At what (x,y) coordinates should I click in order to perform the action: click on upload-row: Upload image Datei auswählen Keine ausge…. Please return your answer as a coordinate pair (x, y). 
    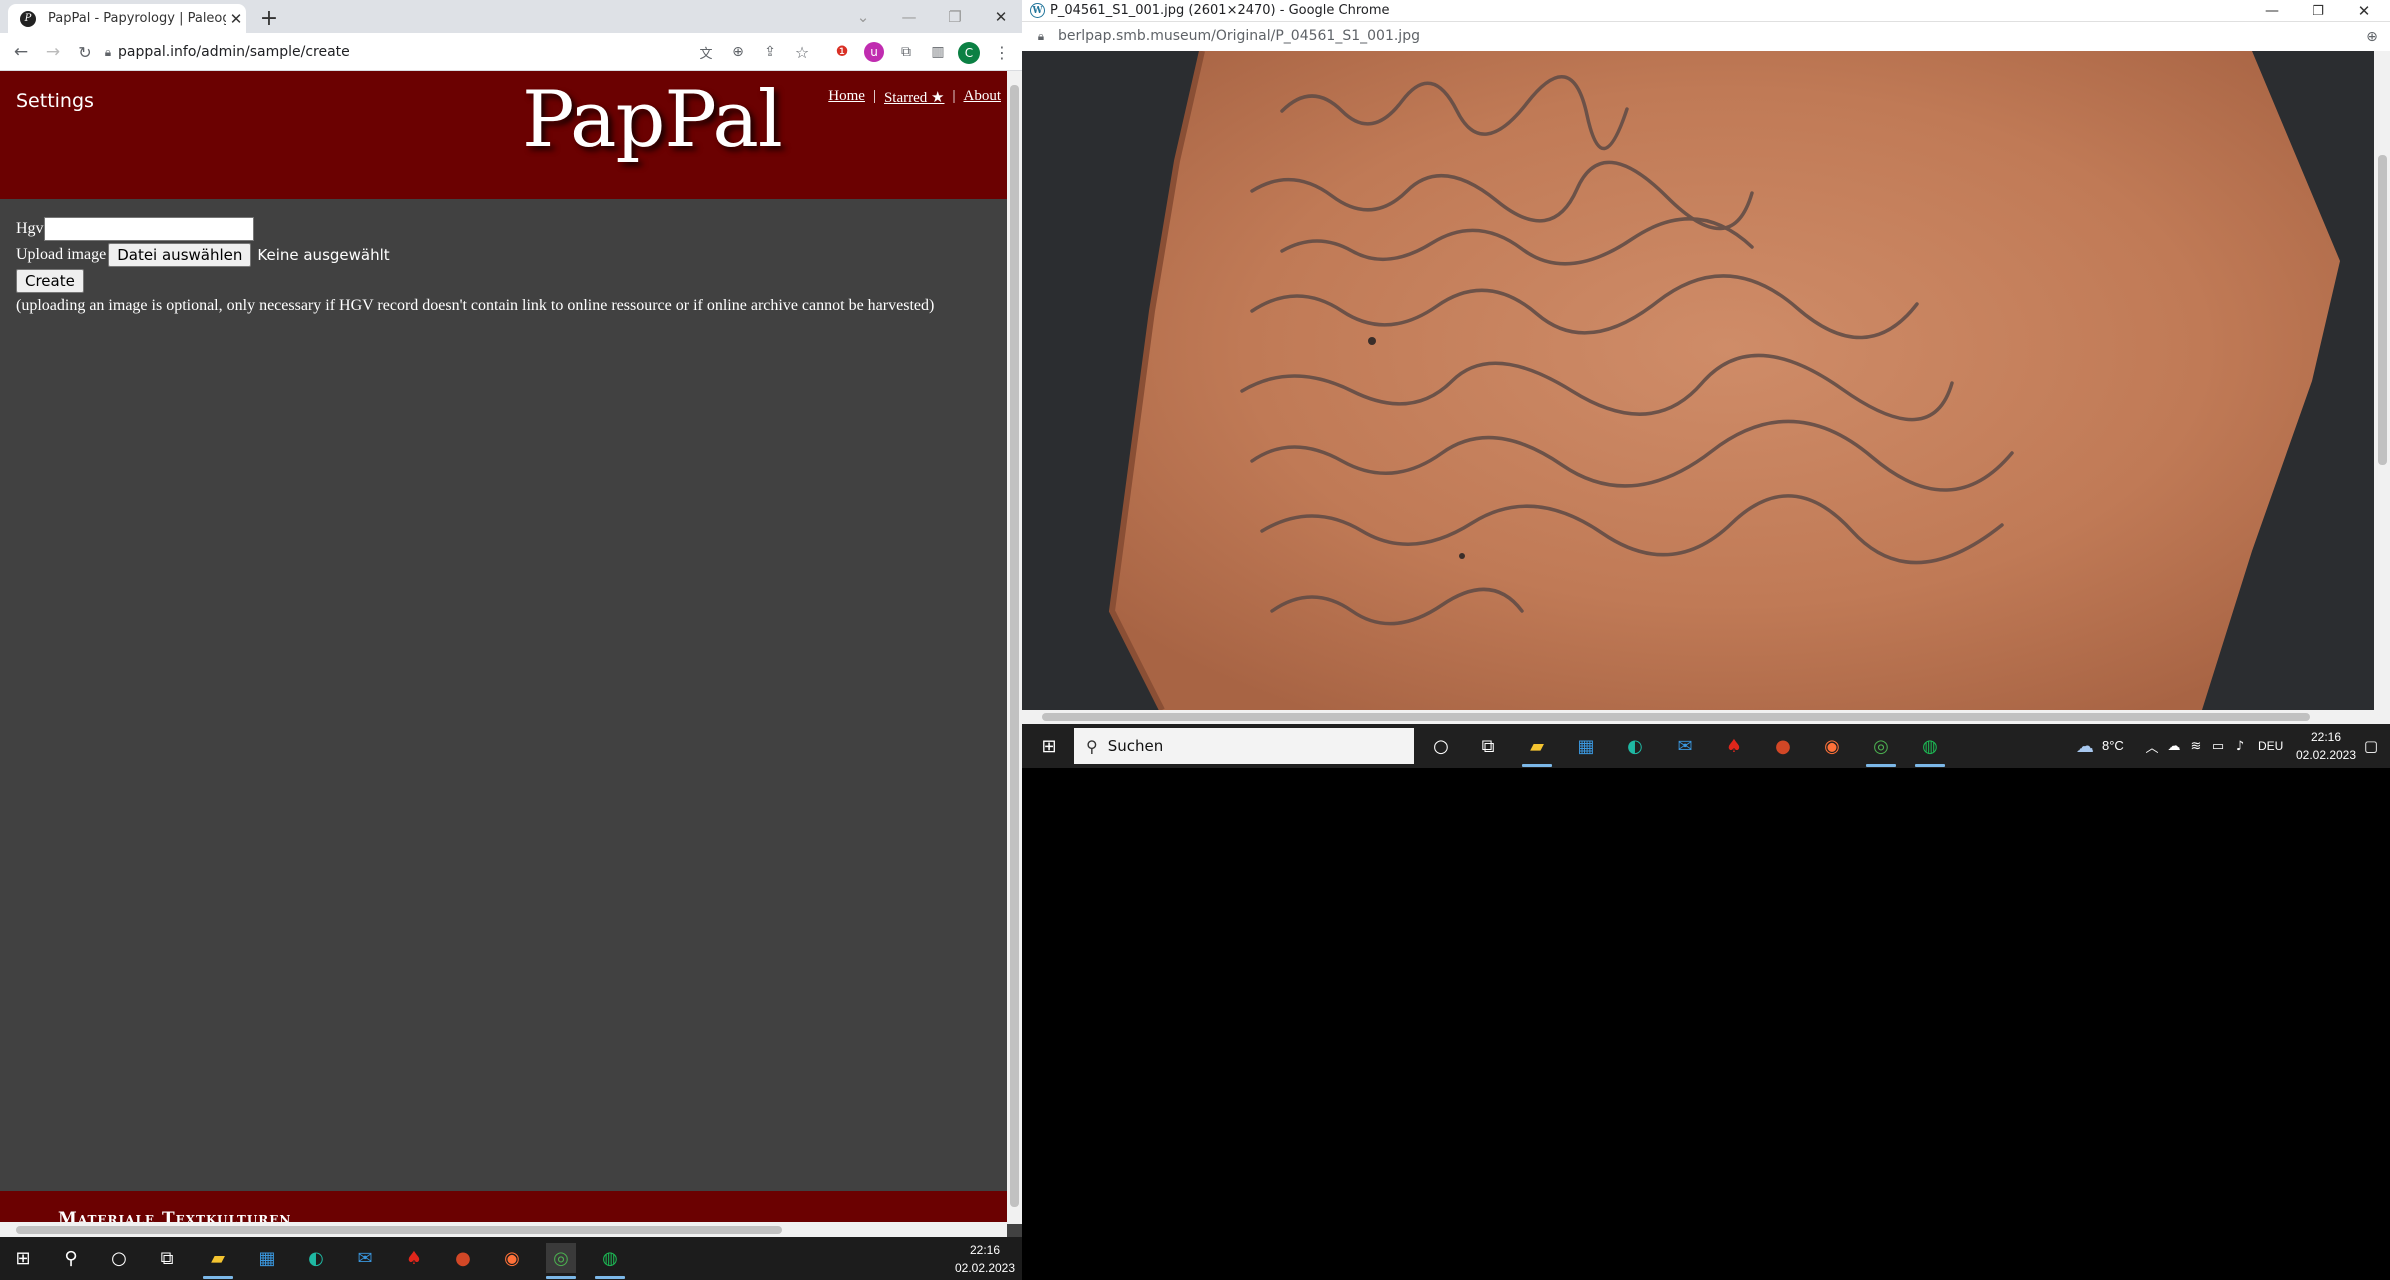
    Looking at the image, I should click on (511, 255).